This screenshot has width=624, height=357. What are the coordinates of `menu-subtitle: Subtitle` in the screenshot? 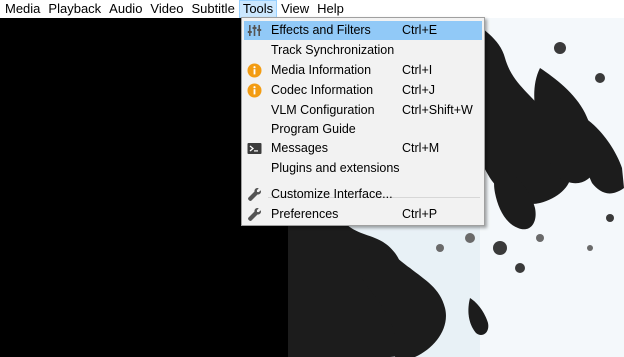 It's located at (212, 9).